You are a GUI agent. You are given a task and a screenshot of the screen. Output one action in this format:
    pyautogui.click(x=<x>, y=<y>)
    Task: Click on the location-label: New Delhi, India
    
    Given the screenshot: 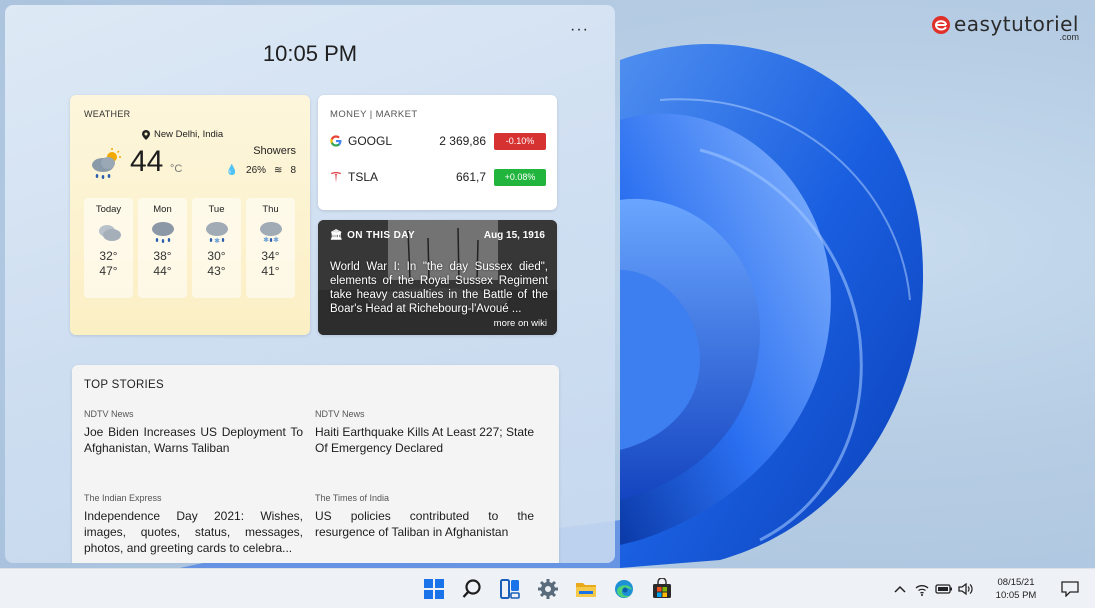 What is the action you would take?
    pyautogui.click(x=189, y=134)
    